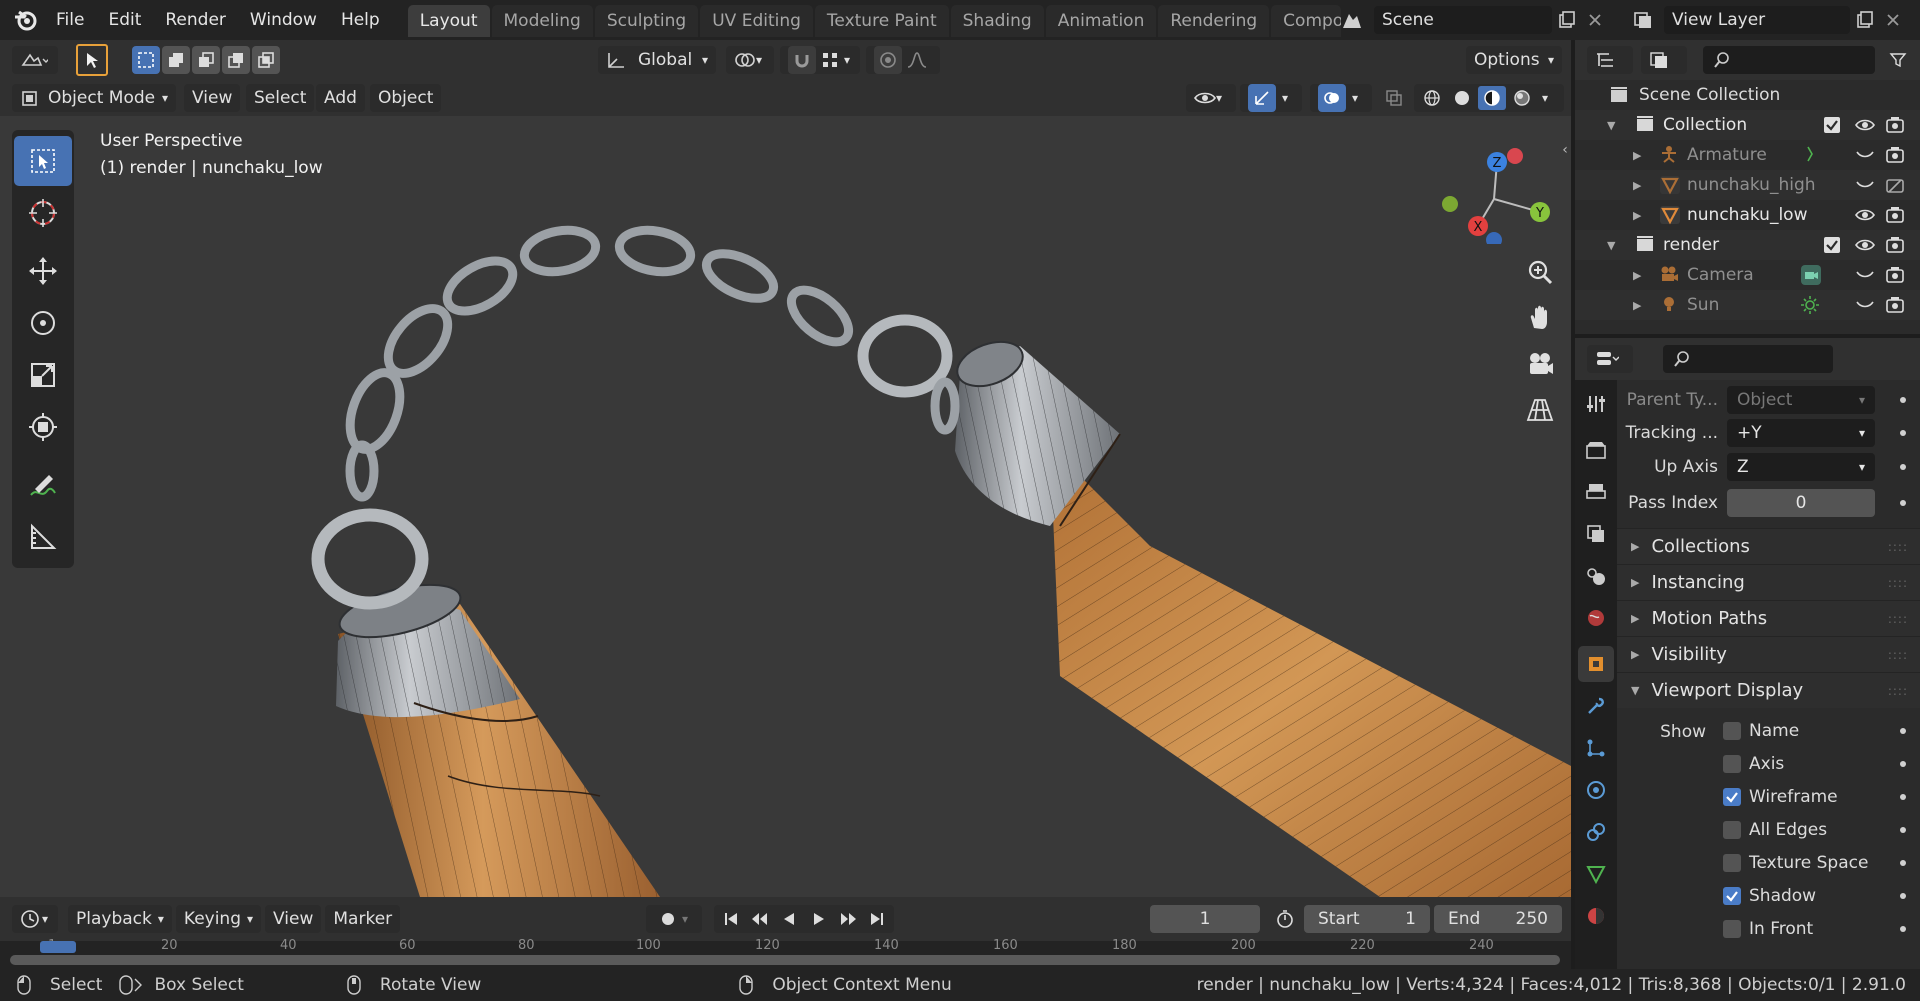  I want to click on transform-tool-icon, so click(43, 427).